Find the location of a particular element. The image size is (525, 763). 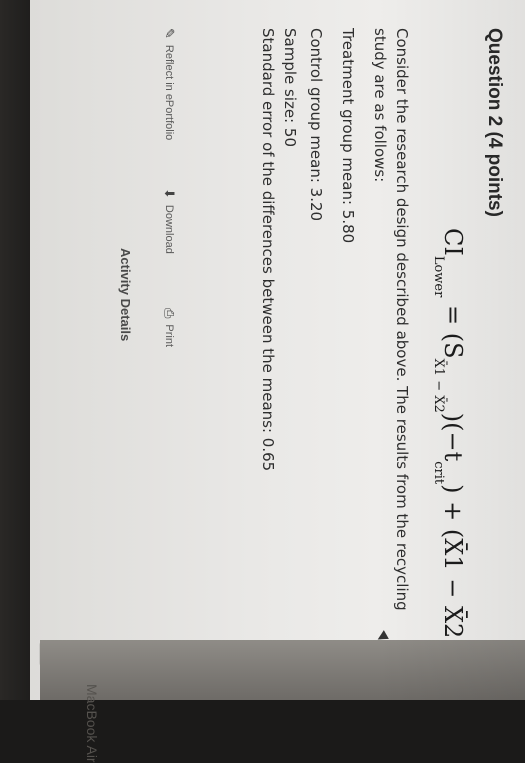

formula-lhs: CI is located at coordinates (453, 242).